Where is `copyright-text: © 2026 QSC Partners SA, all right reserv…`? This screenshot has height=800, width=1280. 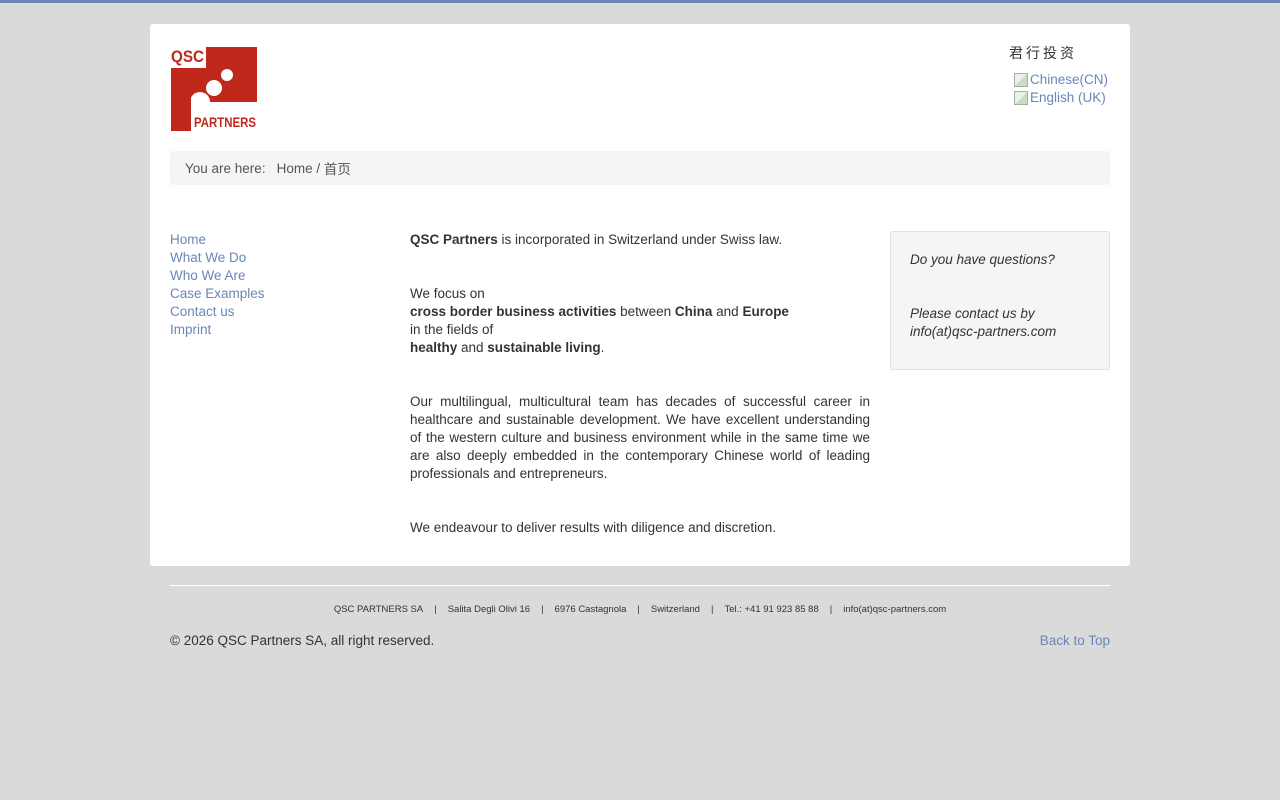
copyright-text: © 2026 QSC Partners SA, all right reserv… is located at coordinates (302, 640).